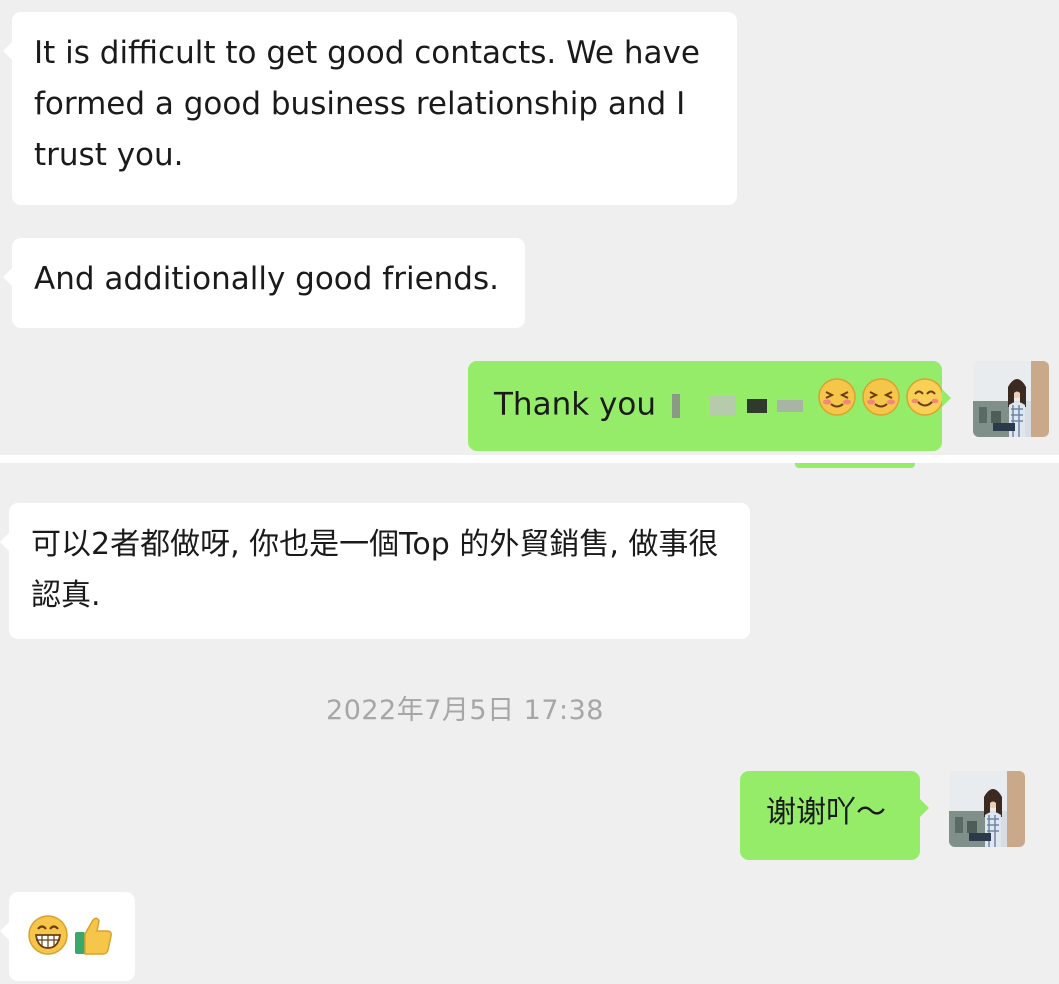 This screenshot has width=1059, height=984. I want to click on message-timestamp: 2022年7月5日 17:38, so click(465, 710).